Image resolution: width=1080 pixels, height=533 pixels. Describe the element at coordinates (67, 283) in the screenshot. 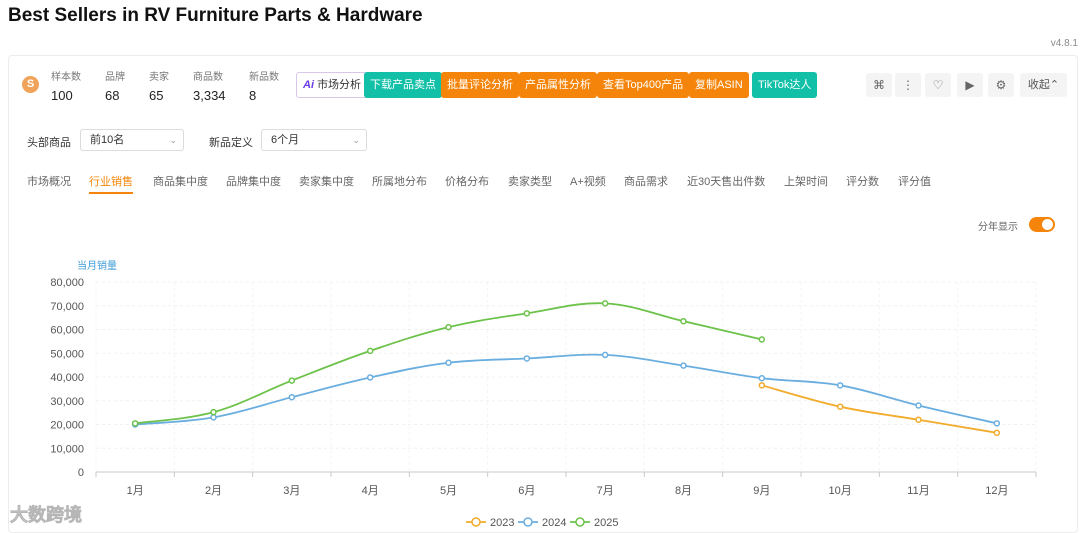

I see `y-tick-label: 80,000` at that location.